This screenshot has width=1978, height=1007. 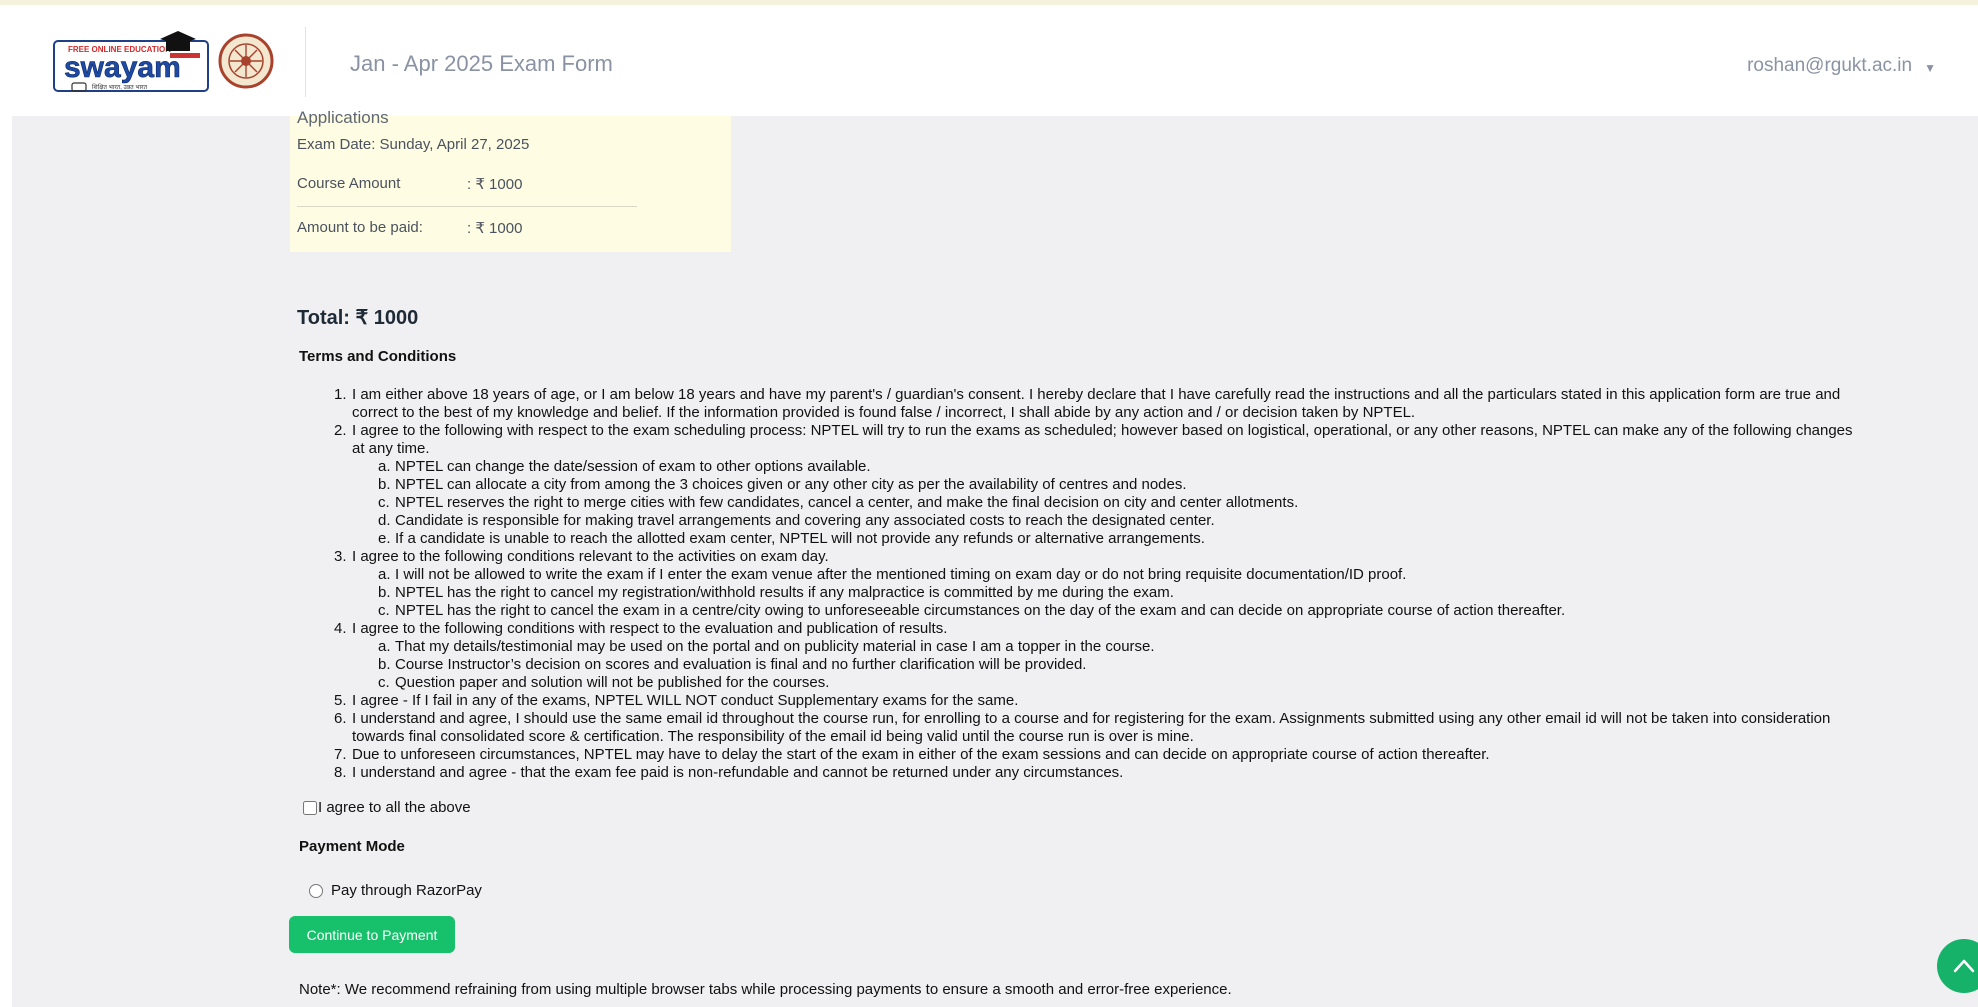 What do you see at coordinates (349, 183) in the screenshot?
I see `course-amount-label: Course Amount` at bounding box center [349, 183].